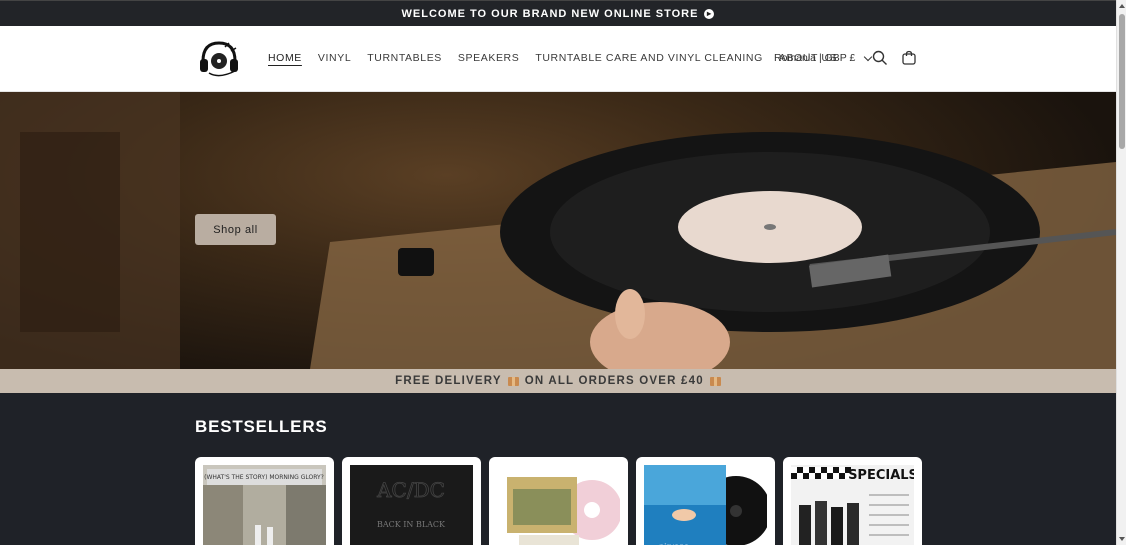  Describe the element at coordinates (235, 229) in the screenshot. I see `shop-all-button: Shop all` at that location.